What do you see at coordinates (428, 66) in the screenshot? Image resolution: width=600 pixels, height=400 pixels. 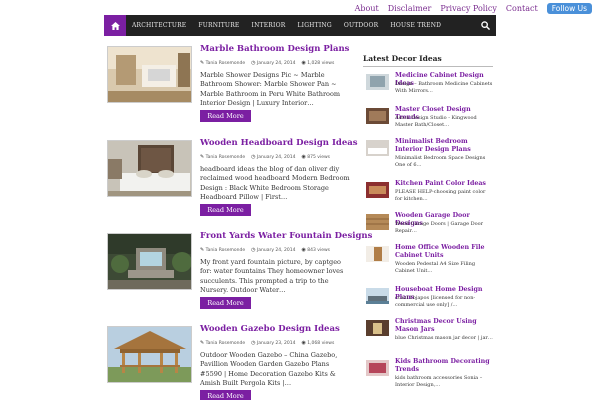 I see `sidebar-divider` at bounding box center [428, 66].